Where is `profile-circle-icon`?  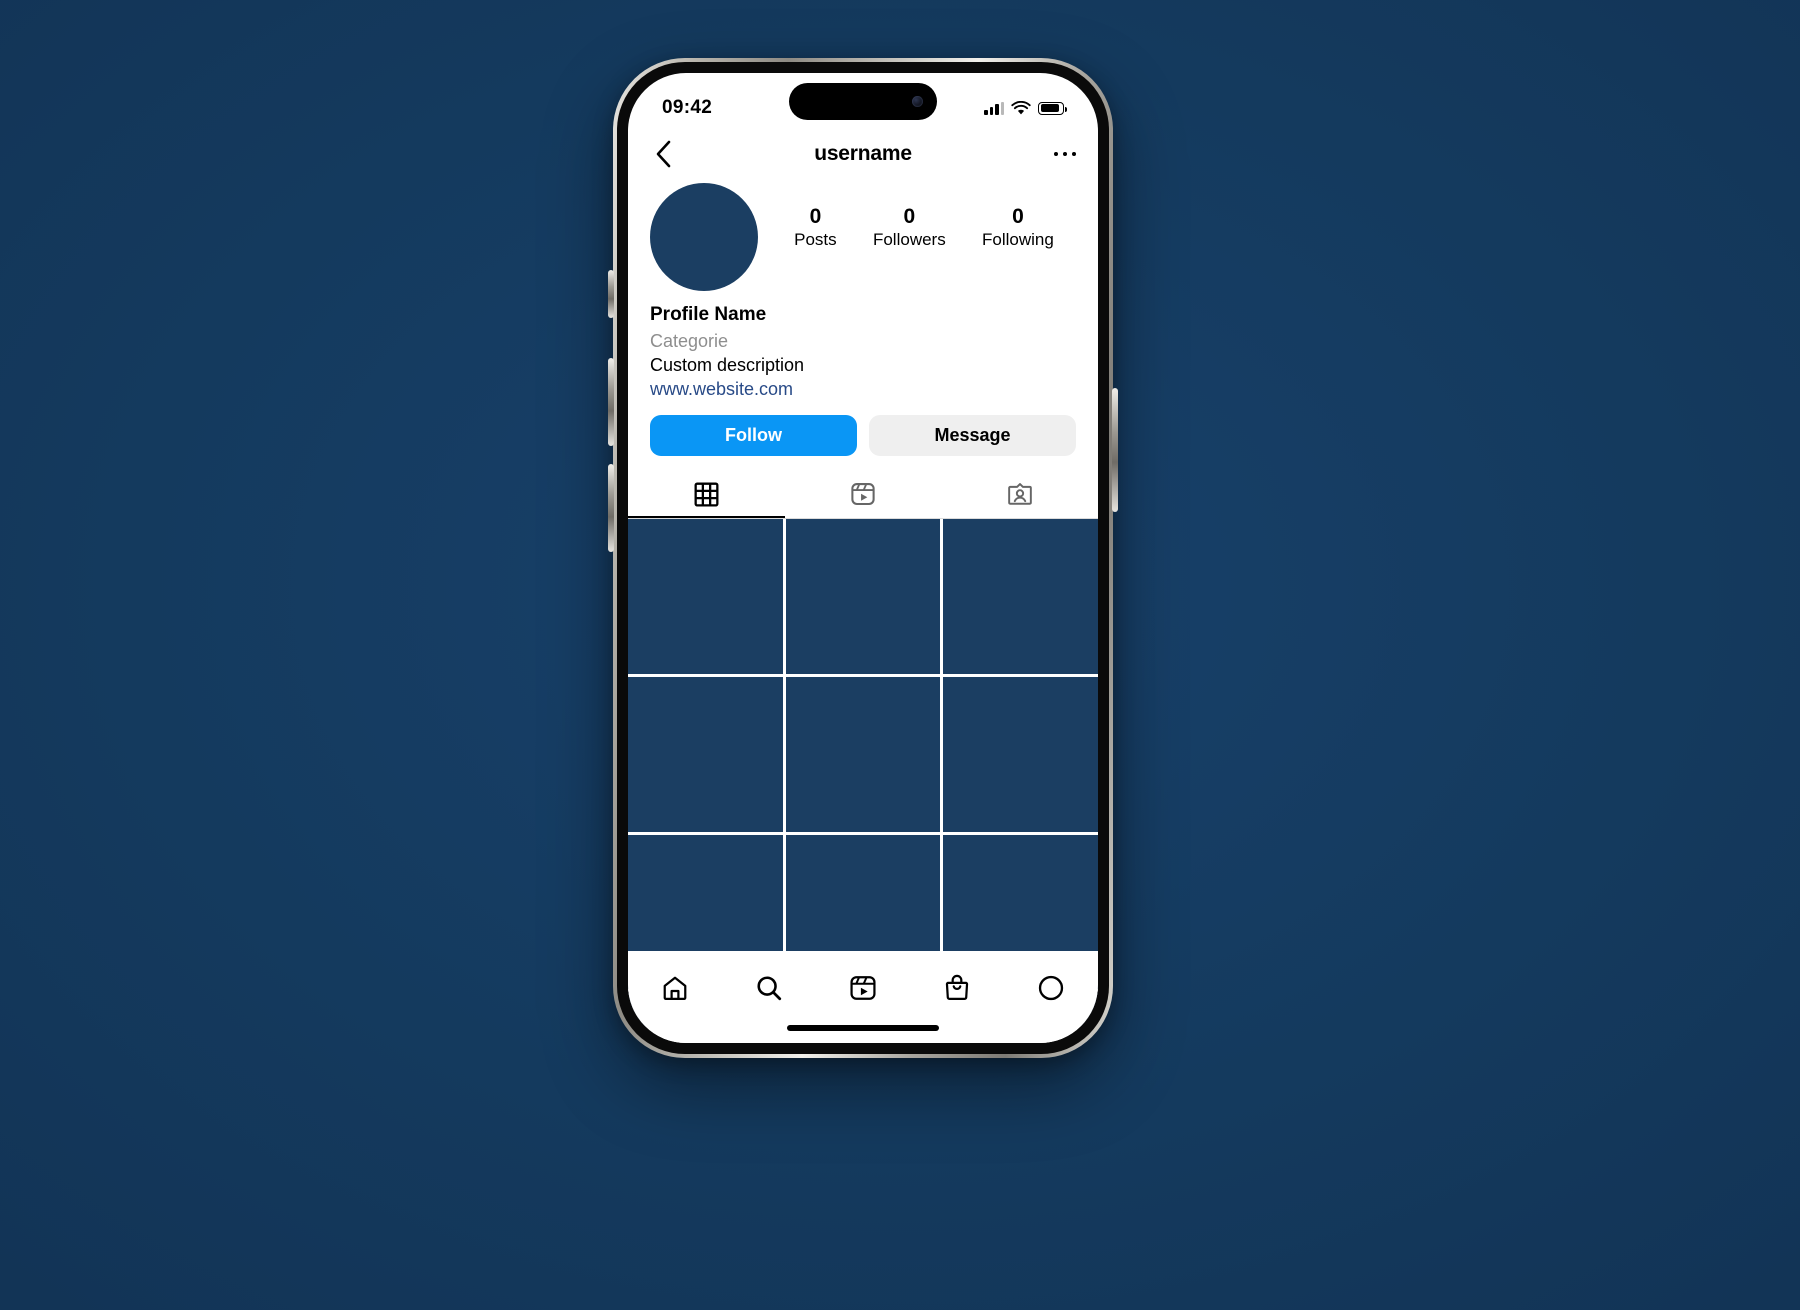
profile-circle-icon is located at coordinates (1051, 988).